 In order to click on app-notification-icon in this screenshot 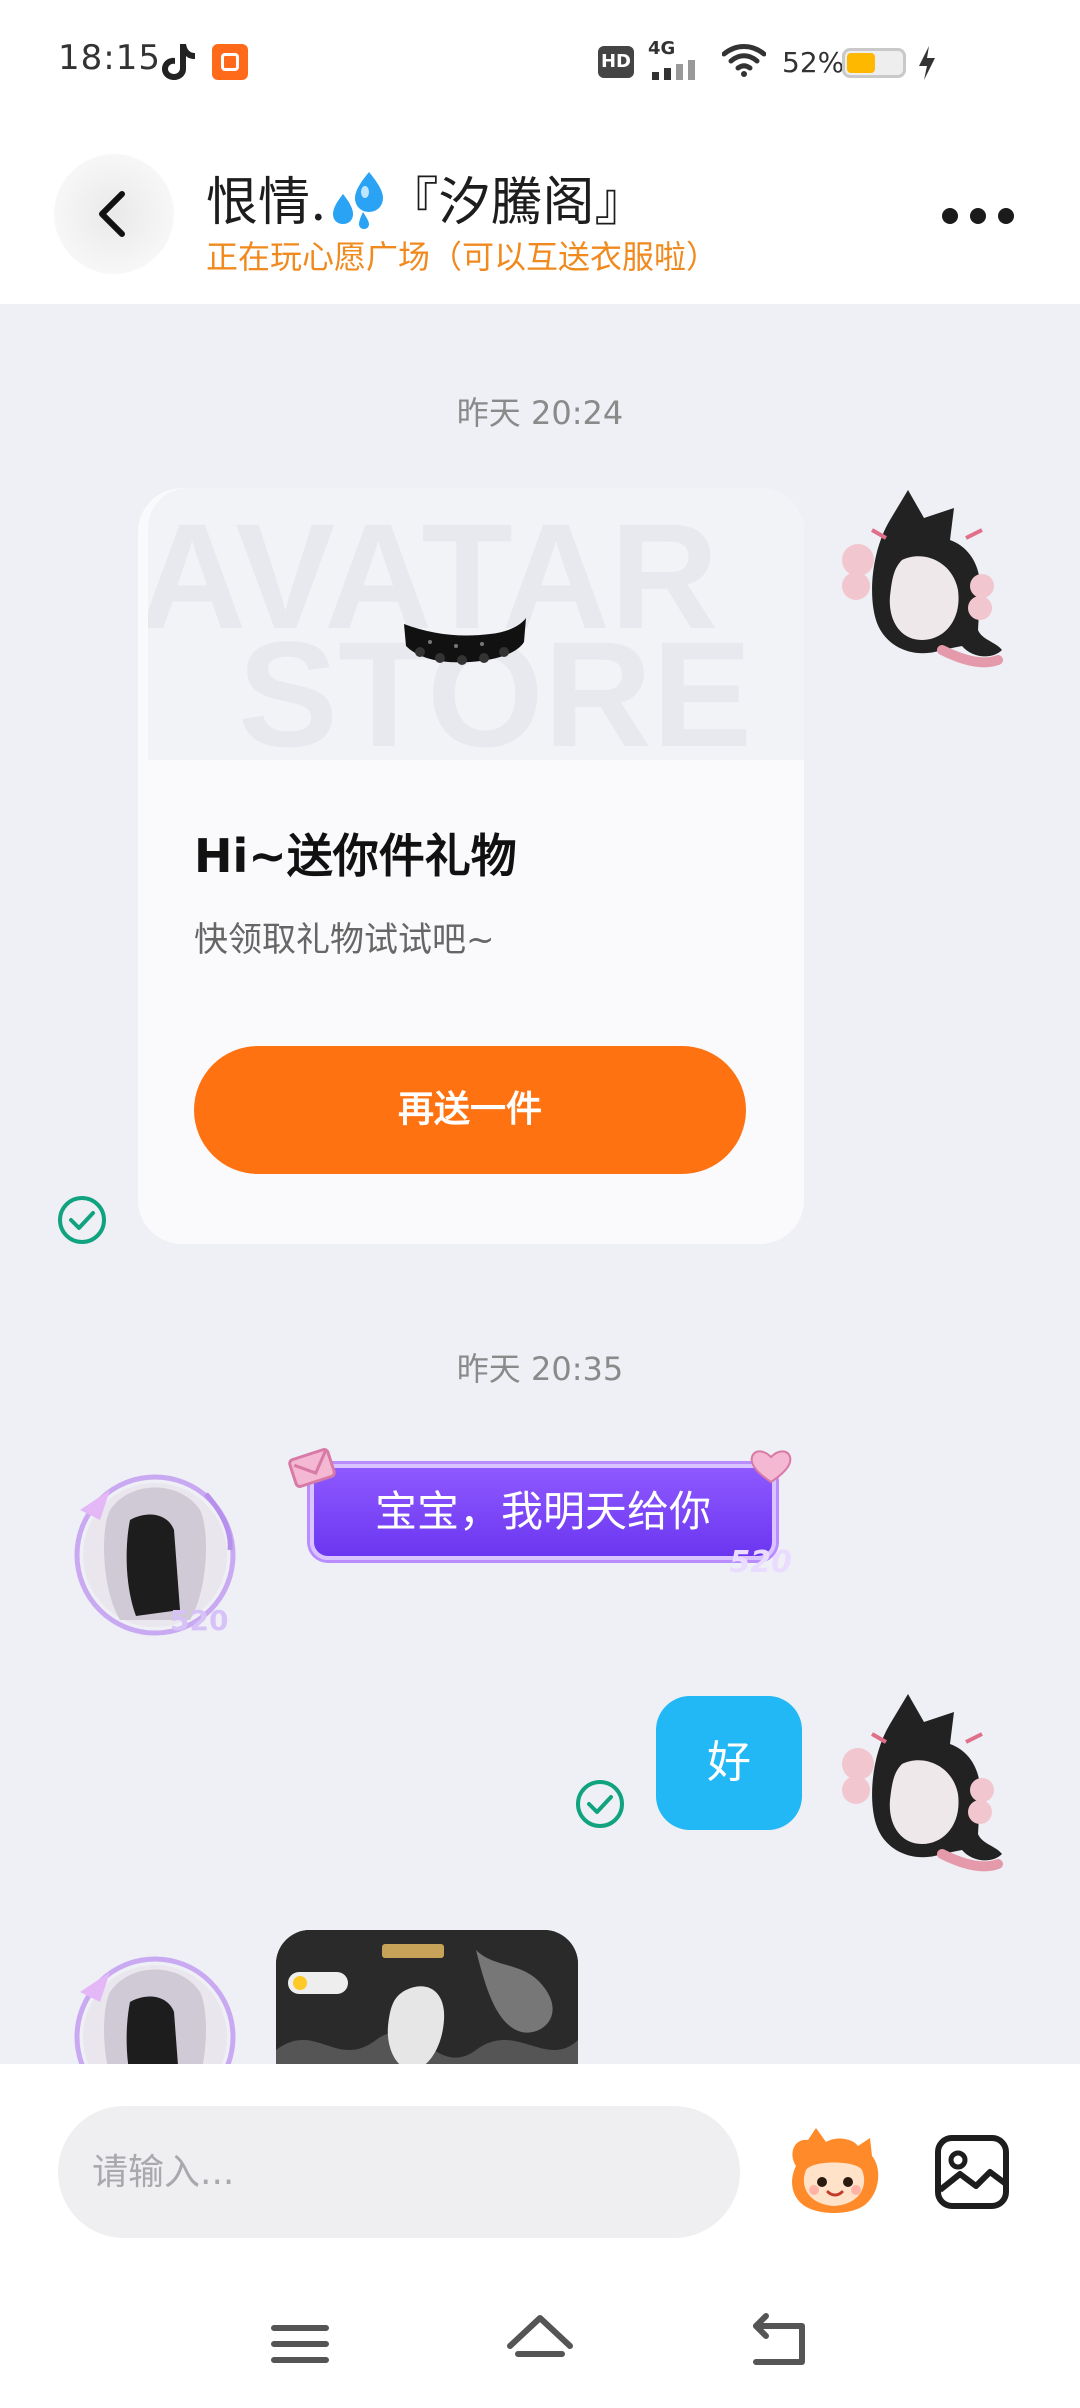, I will do `click(230, 62)`.